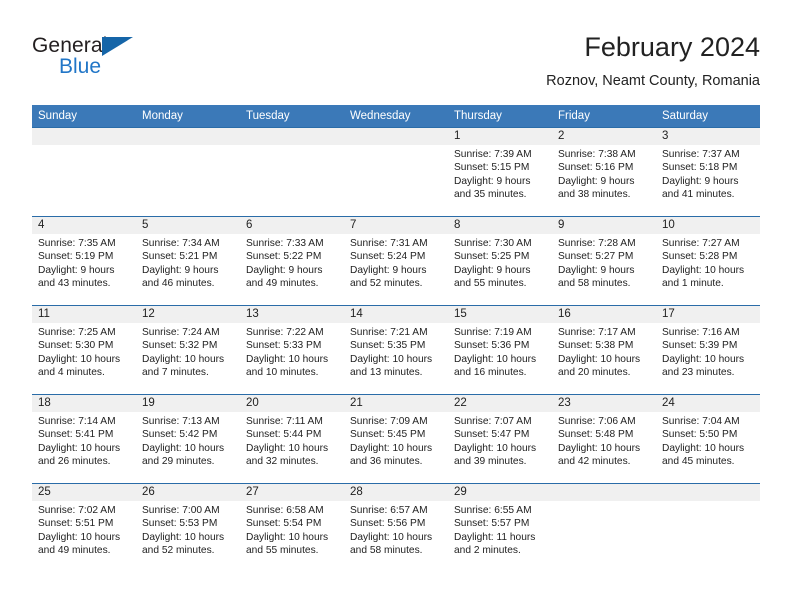  Describe the element at coordinates (708, 136) in the screenshot. I see `day-number: 3` at that location.